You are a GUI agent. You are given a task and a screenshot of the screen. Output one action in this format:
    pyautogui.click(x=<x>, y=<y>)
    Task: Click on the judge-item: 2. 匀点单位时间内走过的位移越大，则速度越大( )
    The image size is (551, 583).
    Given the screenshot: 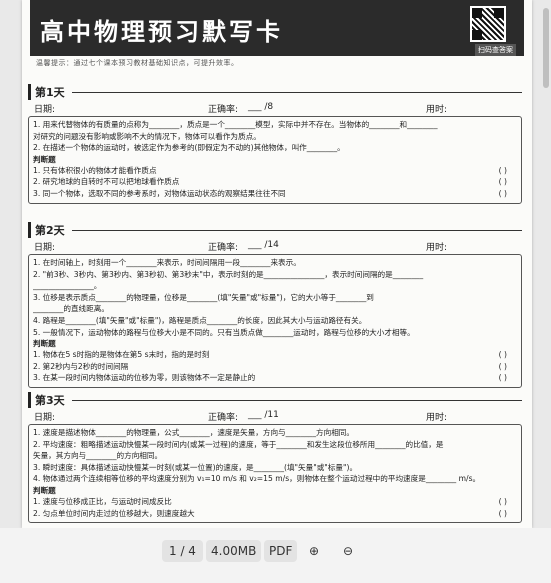 What is the action you would take?
    pyautogui.click(x=270, y=513)
    